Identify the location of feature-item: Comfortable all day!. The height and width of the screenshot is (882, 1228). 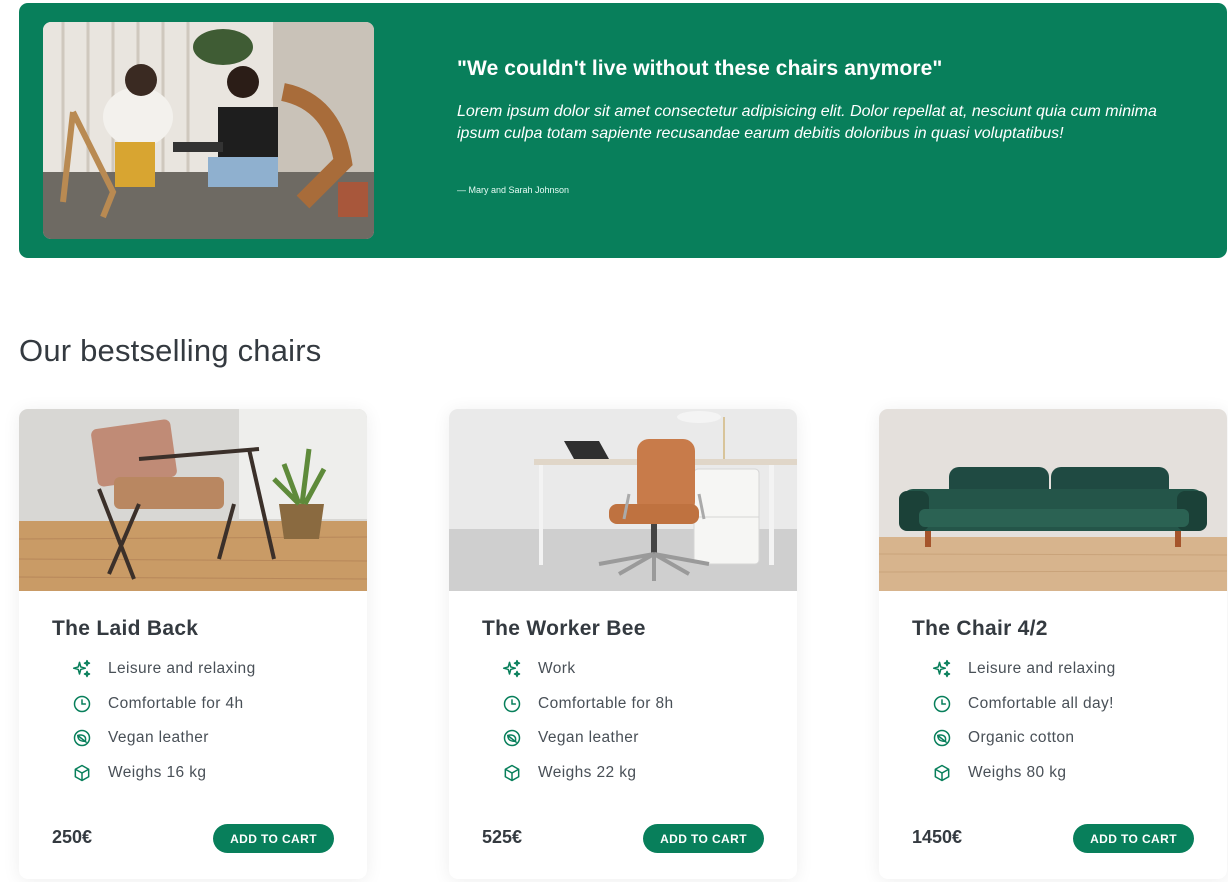
(1024, 704).